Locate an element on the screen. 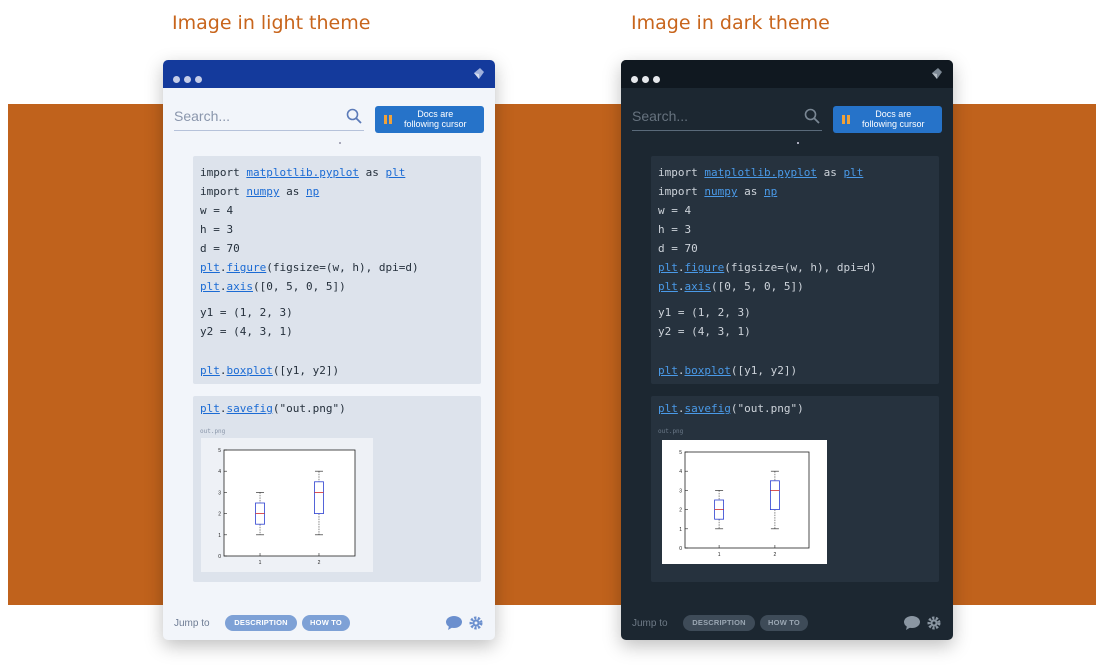 This screenshot has width=1096, height=666. y-tick-label: 4 is located at coordinates (680, 472).